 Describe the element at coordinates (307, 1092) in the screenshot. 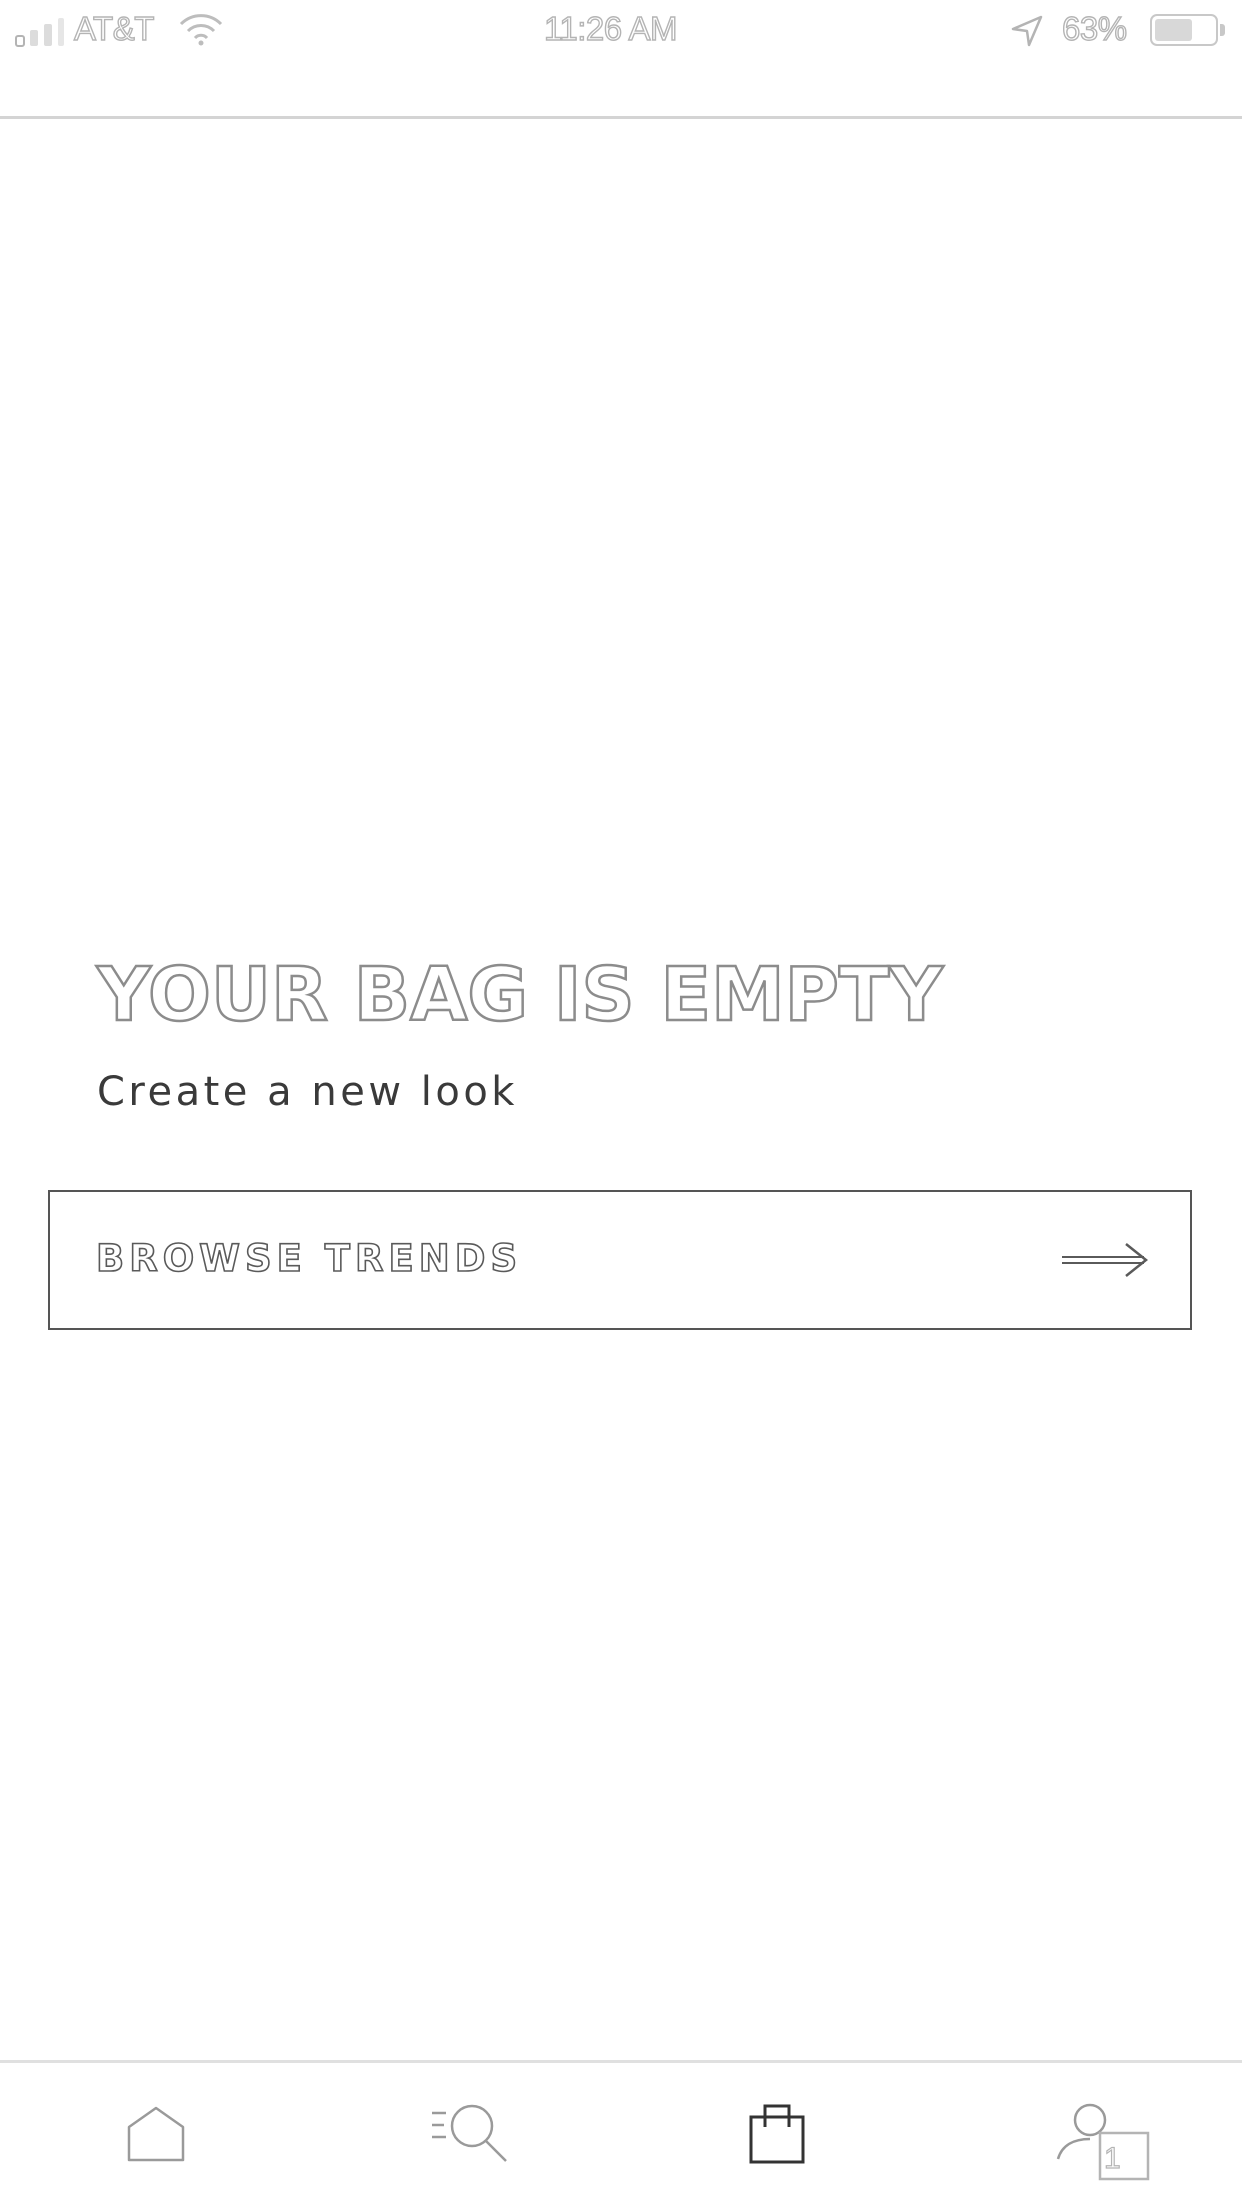

I see `empty-bag-subtitle: Create a new look` at that location.